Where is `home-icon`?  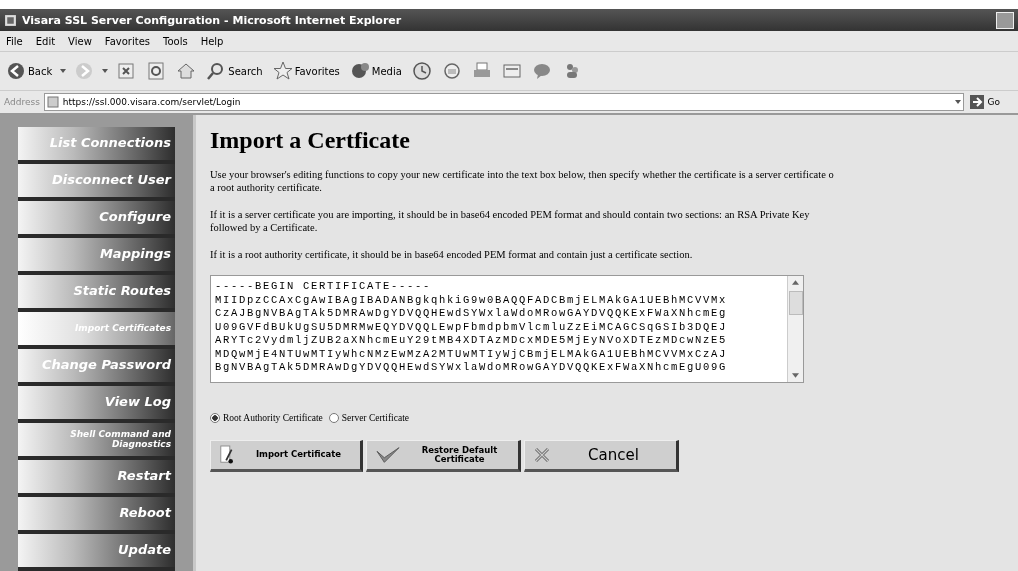
home-icon is located at coordinates (186, 71).